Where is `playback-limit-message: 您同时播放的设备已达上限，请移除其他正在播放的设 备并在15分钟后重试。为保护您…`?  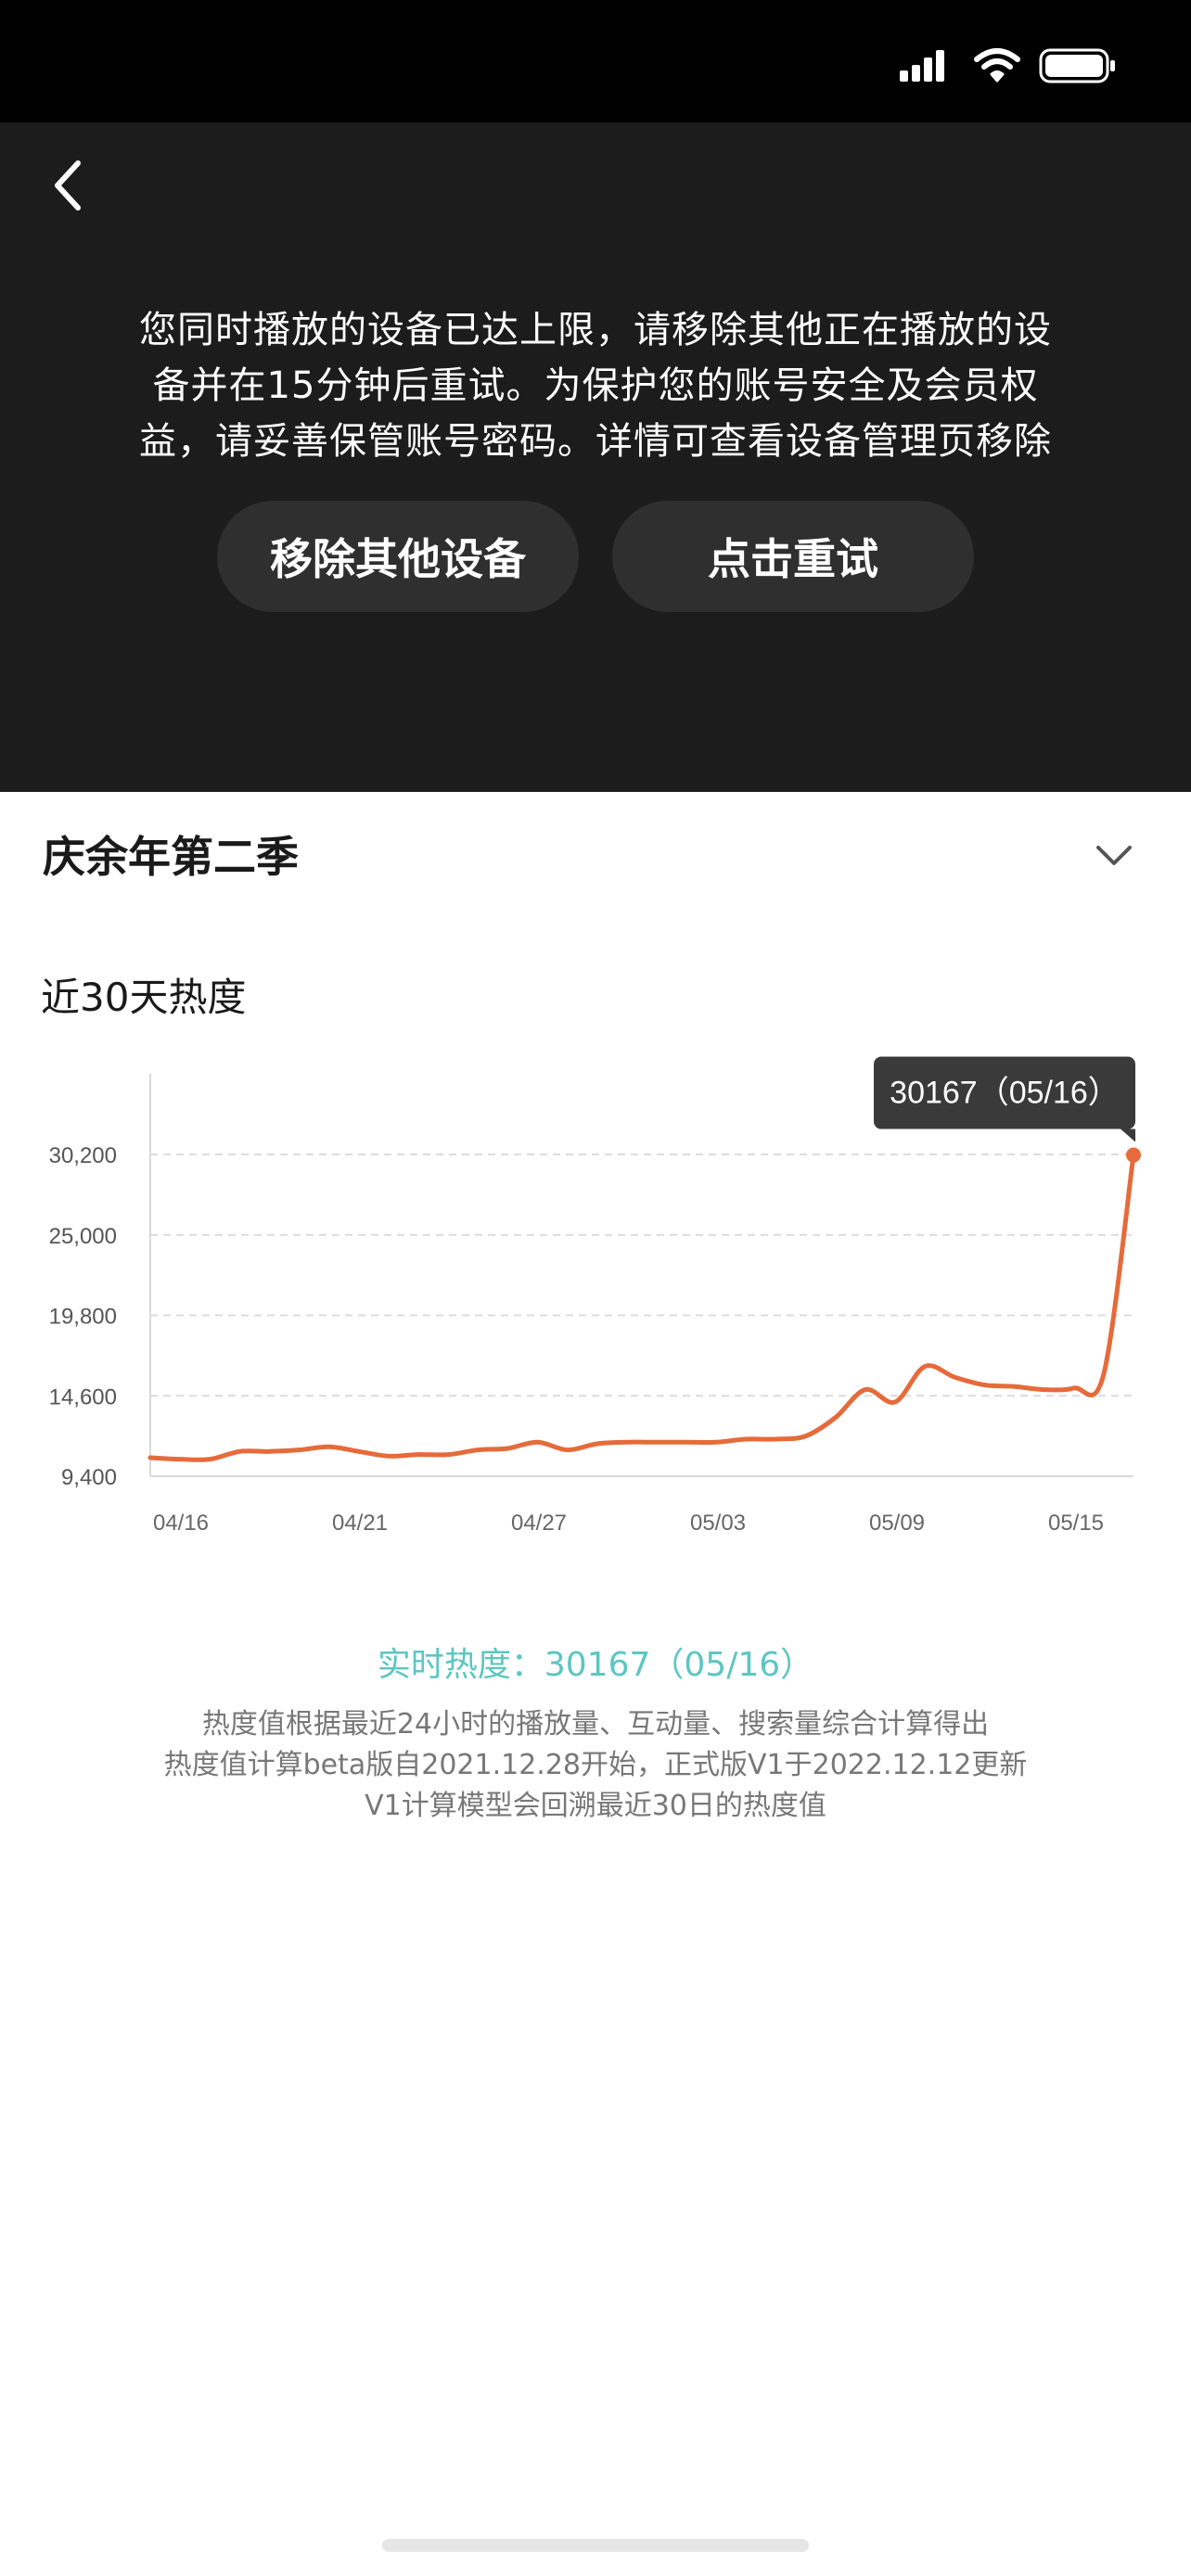
playback-limit-message: 您同时播放的设备已达上限，请移除其他正在播放的设 备并在15分钟后重试。为保护您… is located at coordinates (595, 385).